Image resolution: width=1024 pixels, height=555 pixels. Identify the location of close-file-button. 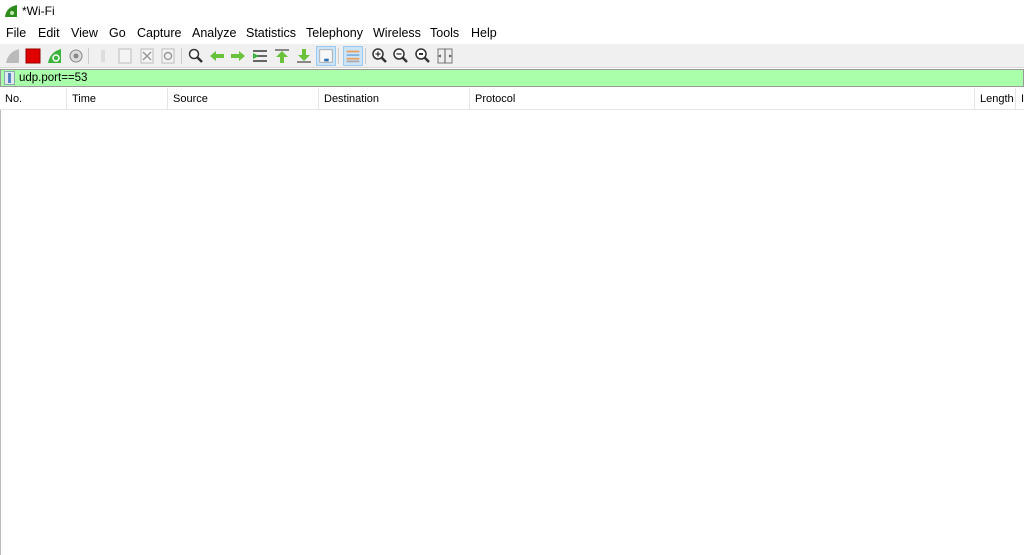
(147, 56).